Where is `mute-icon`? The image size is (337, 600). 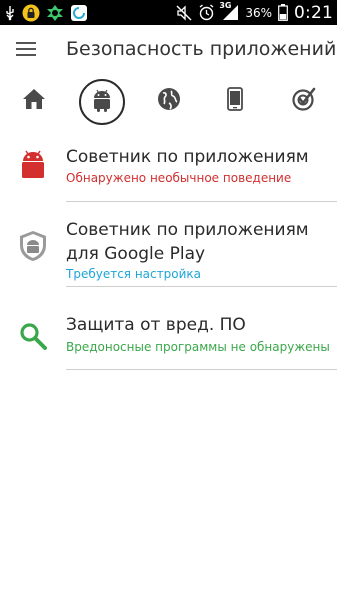
mute-icon is located at coordinates (184, 12).